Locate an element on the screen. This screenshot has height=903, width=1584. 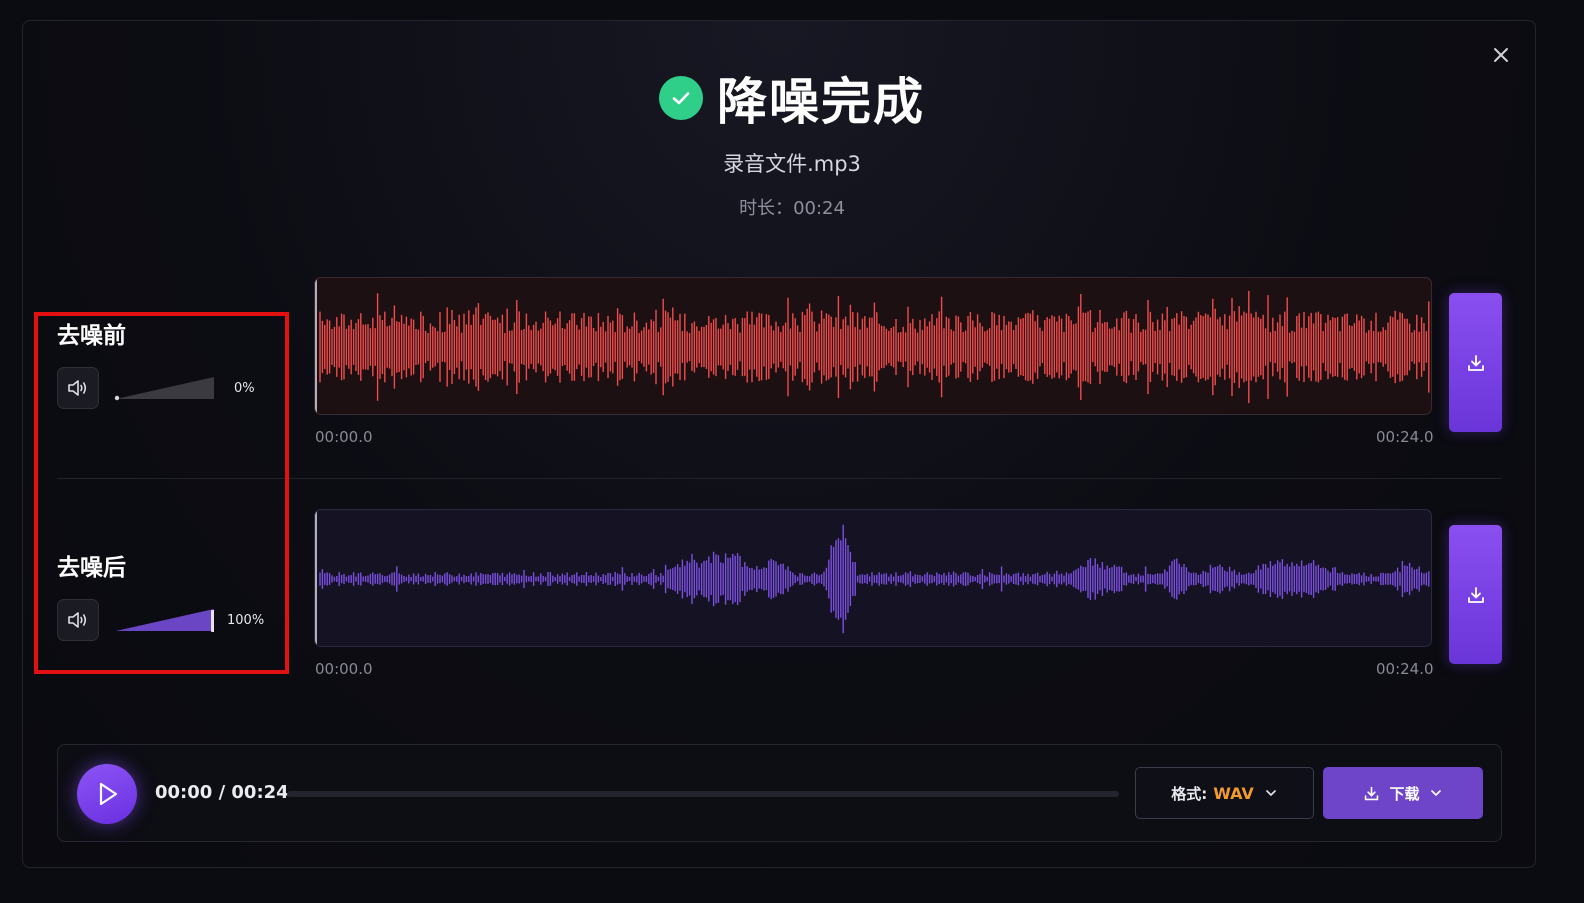
download-after-button is located at coordinates (1475, 594).